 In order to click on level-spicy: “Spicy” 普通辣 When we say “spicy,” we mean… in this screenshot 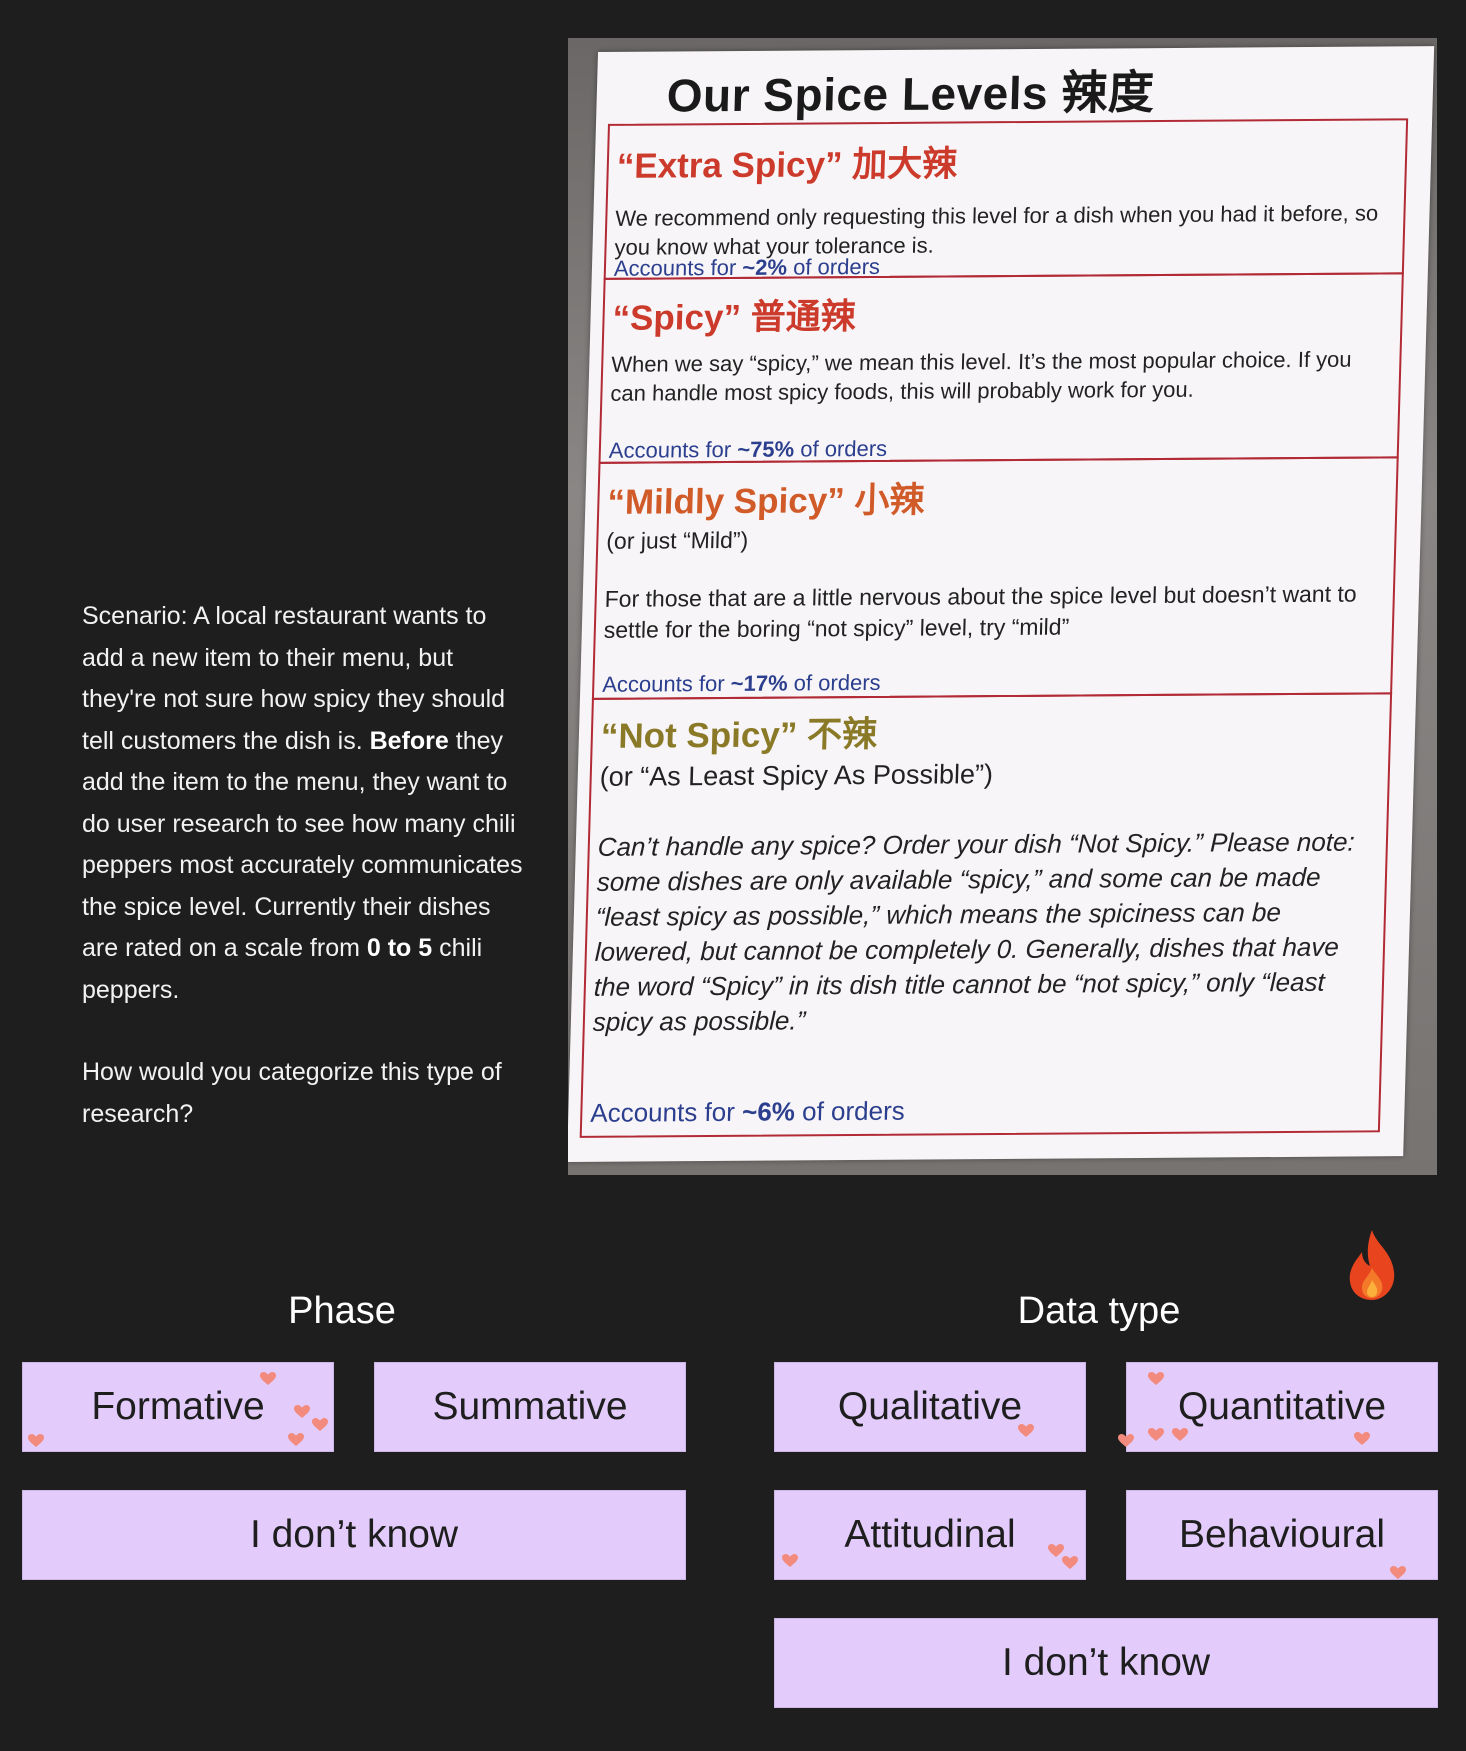, I will do `click(1001, 368)`.